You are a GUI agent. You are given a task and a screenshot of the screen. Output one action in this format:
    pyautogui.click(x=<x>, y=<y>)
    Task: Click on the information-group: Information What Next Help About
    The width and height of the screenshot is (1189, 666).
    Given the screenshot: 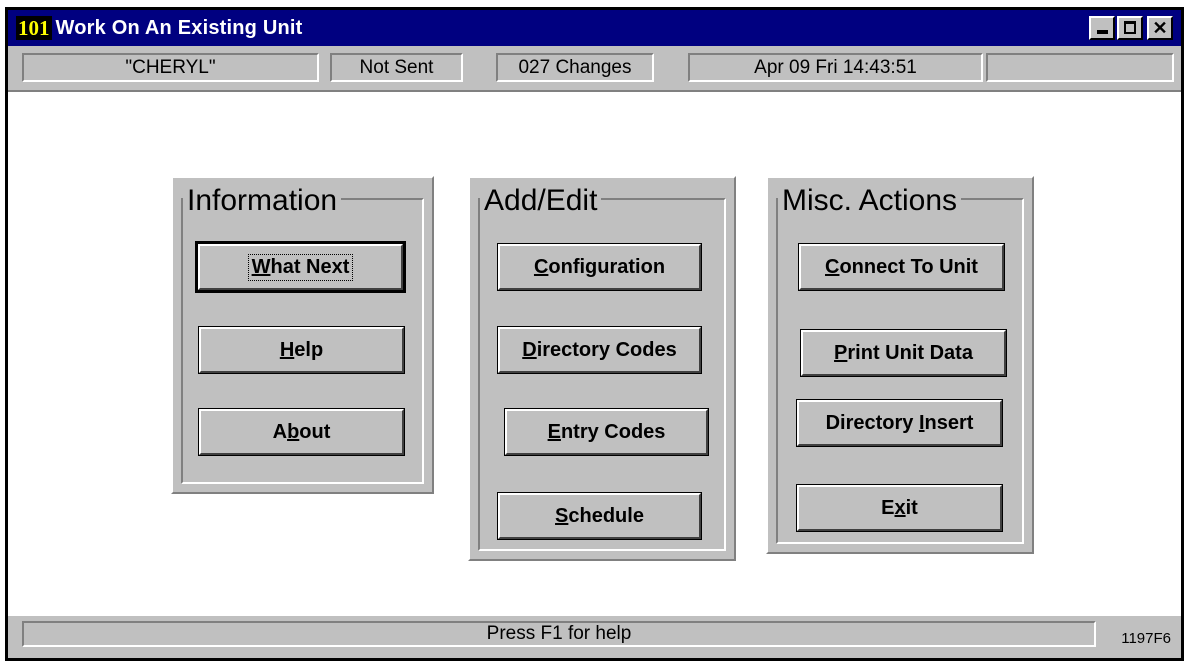 What is the action you would take?
    pyautogui.click(x=302, y=335)
    